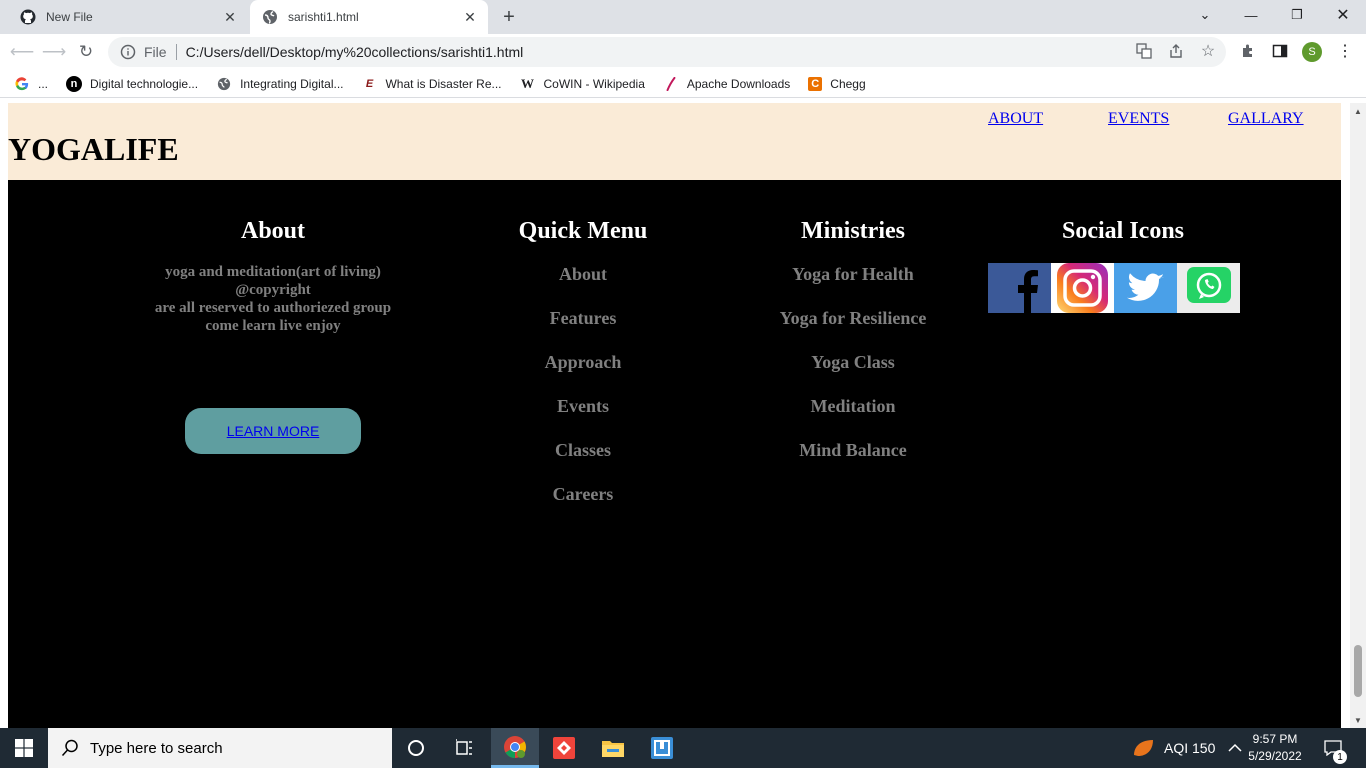 This screenshot has height=768, width=1366. What do you see at coordinates (273, 431) in the screenshot?
I see `learn-more-button: LEARN MORE` at bounding box center [273, 431].